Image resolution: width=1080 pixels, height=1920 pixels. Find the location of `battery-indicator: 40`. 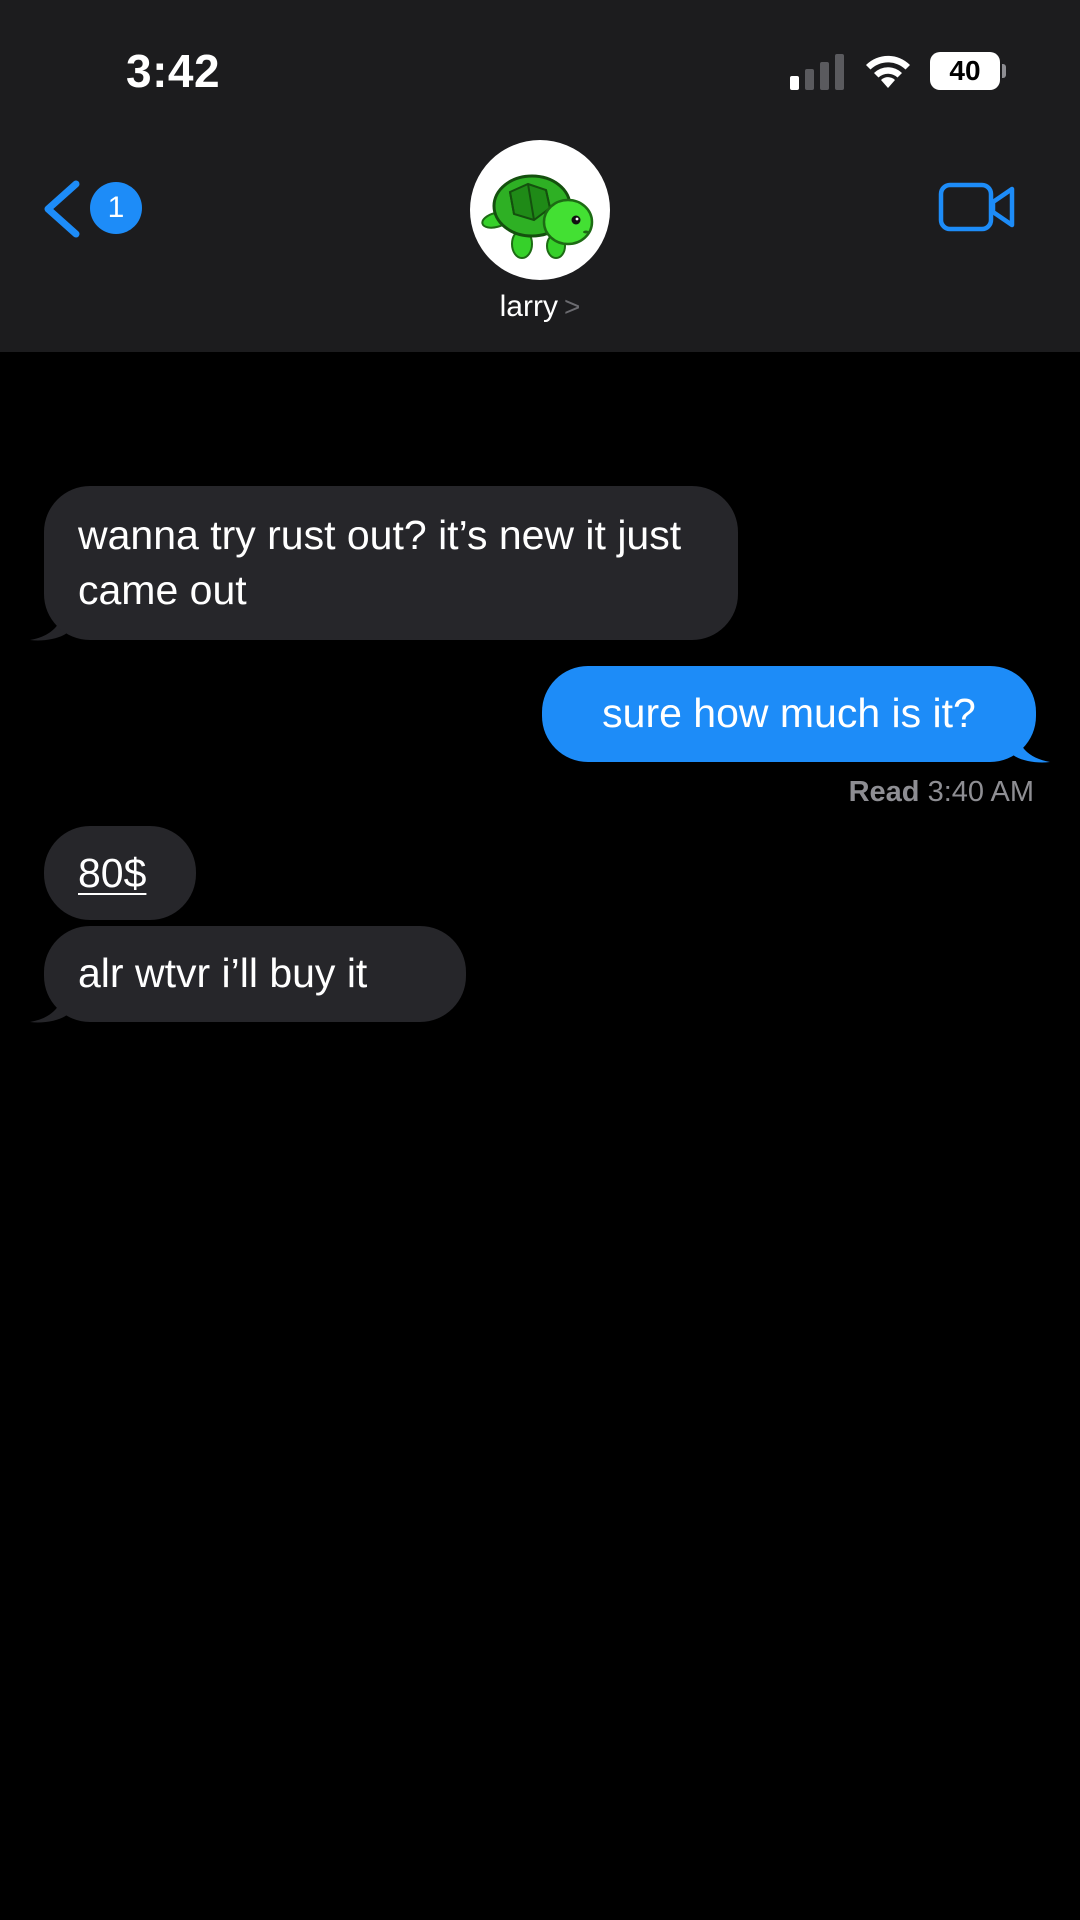

battery-indicator: 40 is located at coordinates (968, 71).